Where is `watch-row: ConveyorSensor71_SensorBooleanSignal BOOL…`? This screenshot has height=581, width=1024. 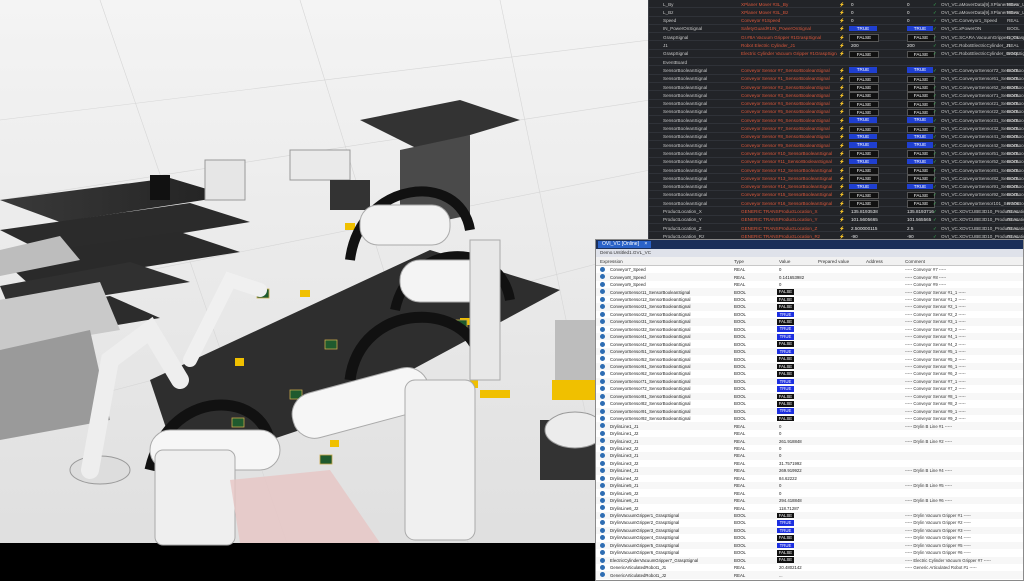 watch-row: ConveyorSensor71_SensorBooleanSignal BOOL… is located at coordinates (809, 381).